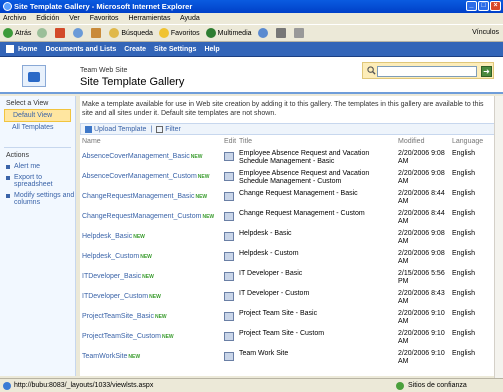 Image resolution: width=503 pixels, height=392 pixels. I want to click on home-button, so click(97, 33).